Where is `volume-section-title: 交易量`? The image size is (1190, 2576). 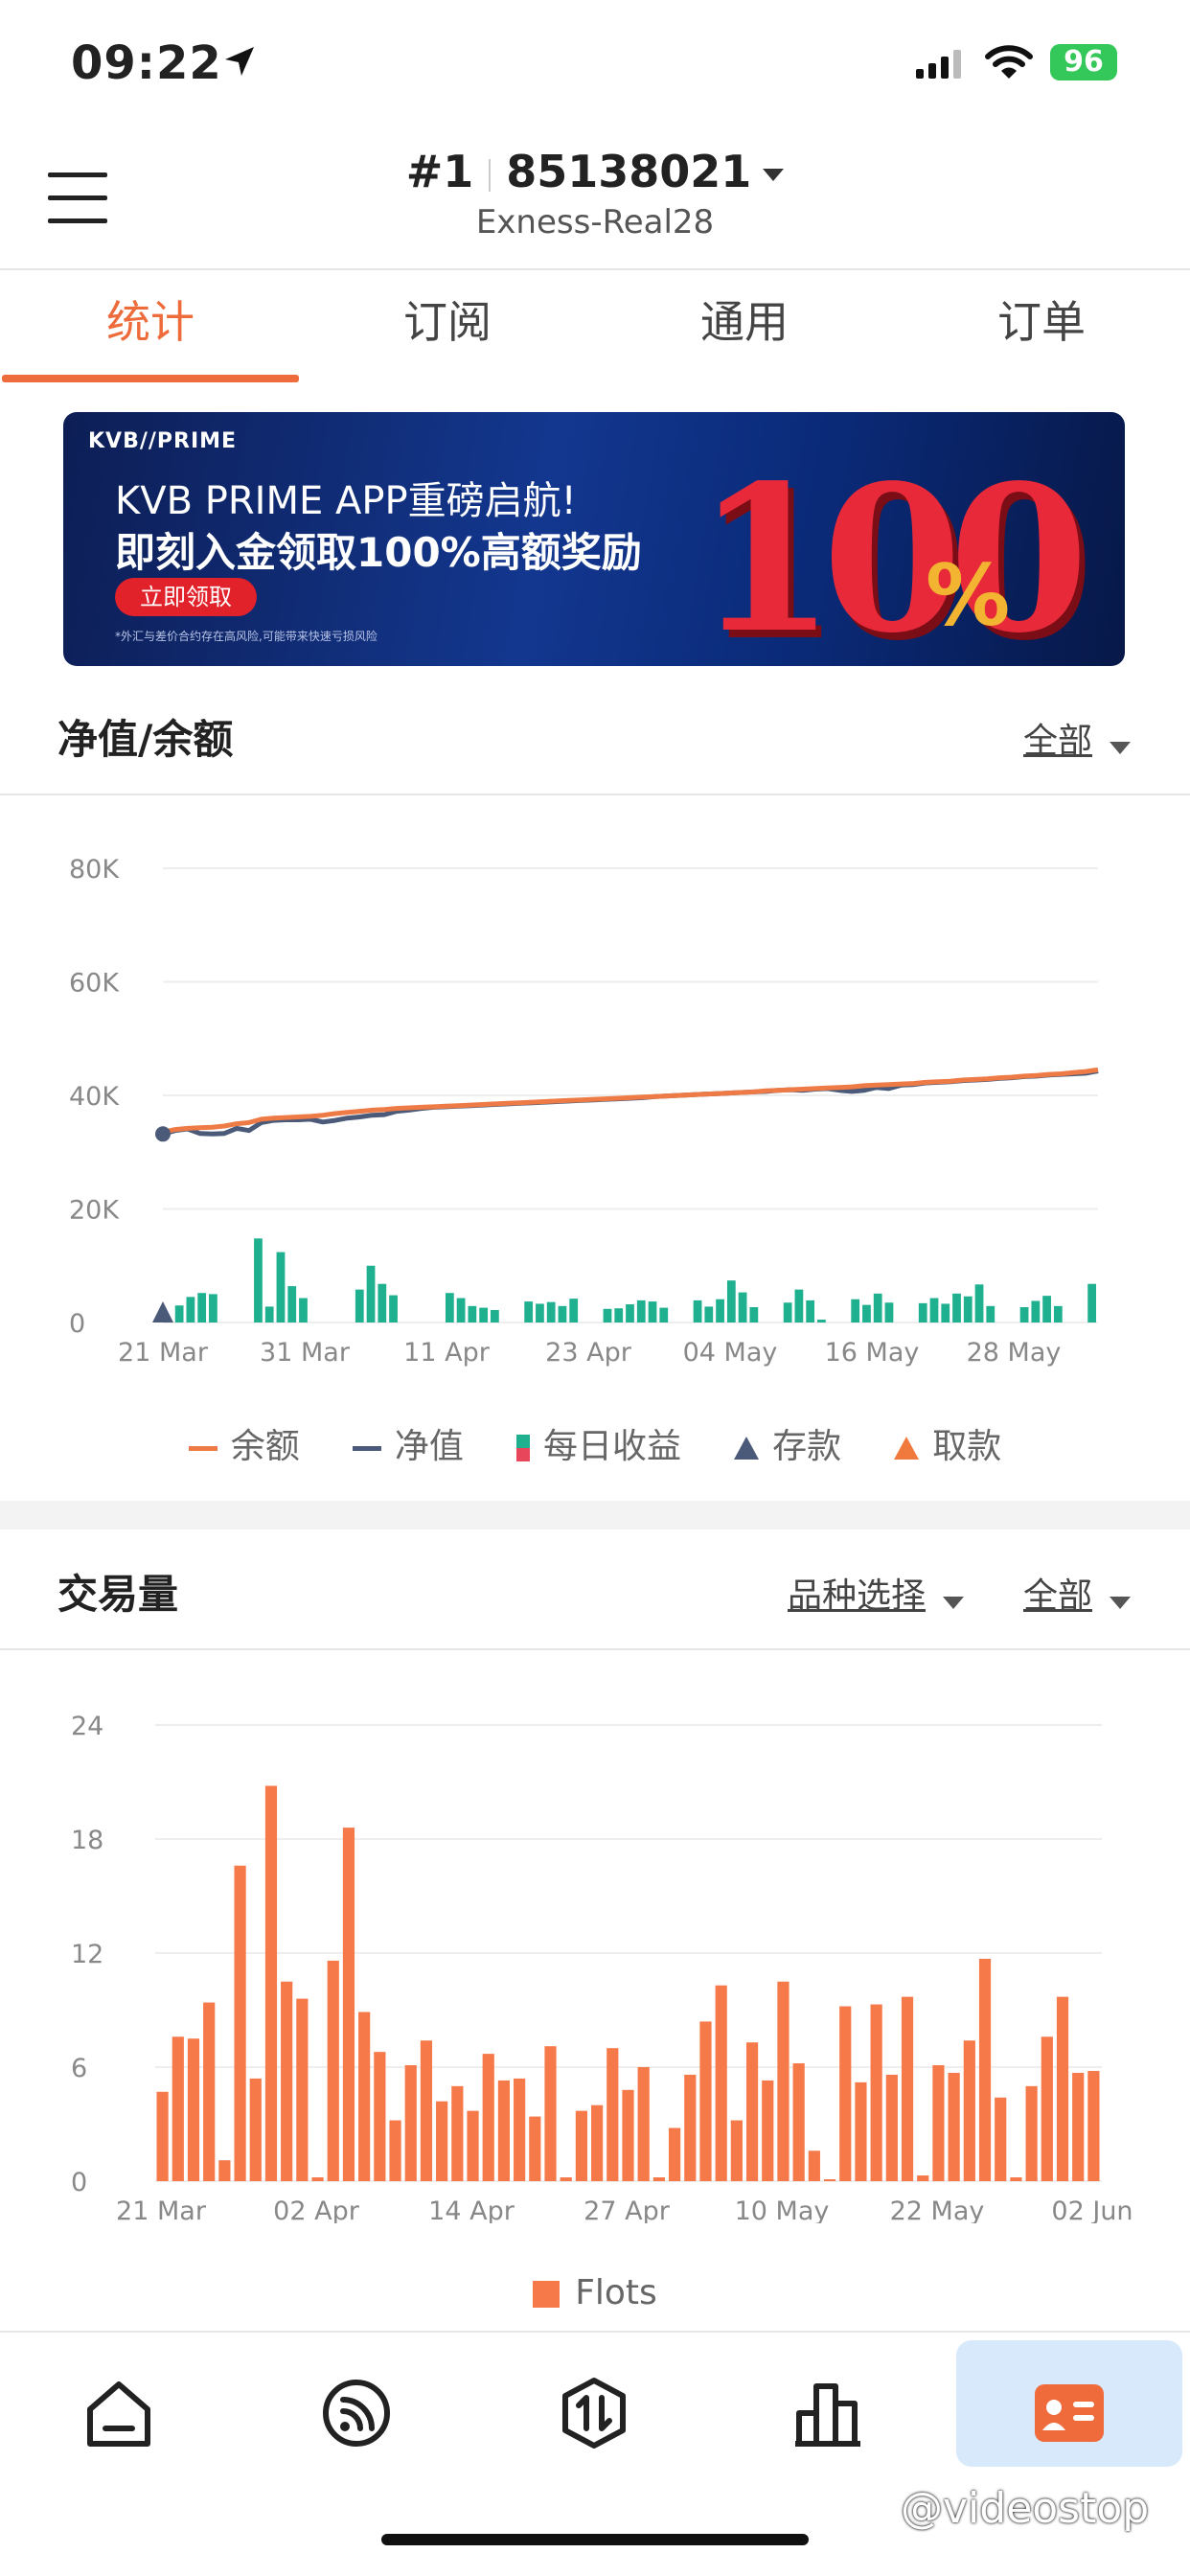
volume-section-title: 交易量 is located at coordinates (118, 1594).